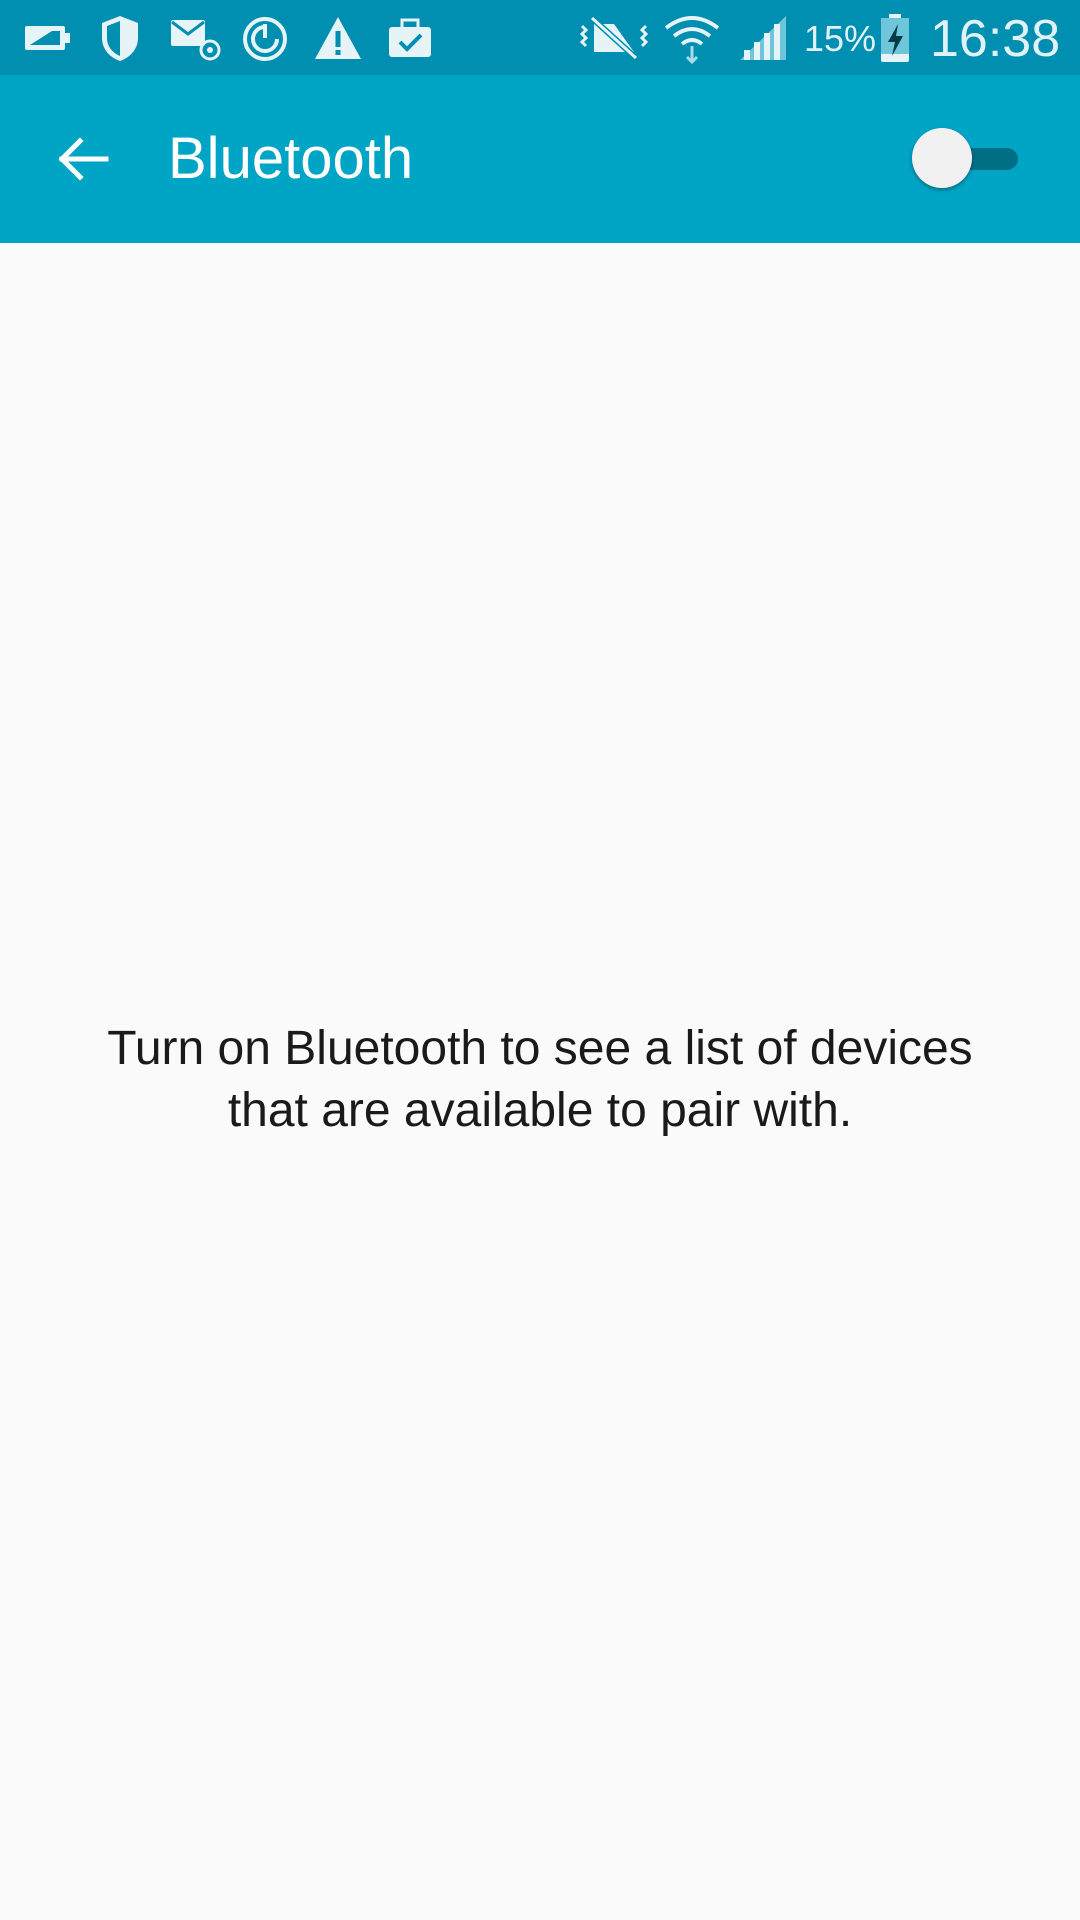 This screenshot has width=1080, height=1920. I want to click on page-title: Bluetooth, so click(291, 158).